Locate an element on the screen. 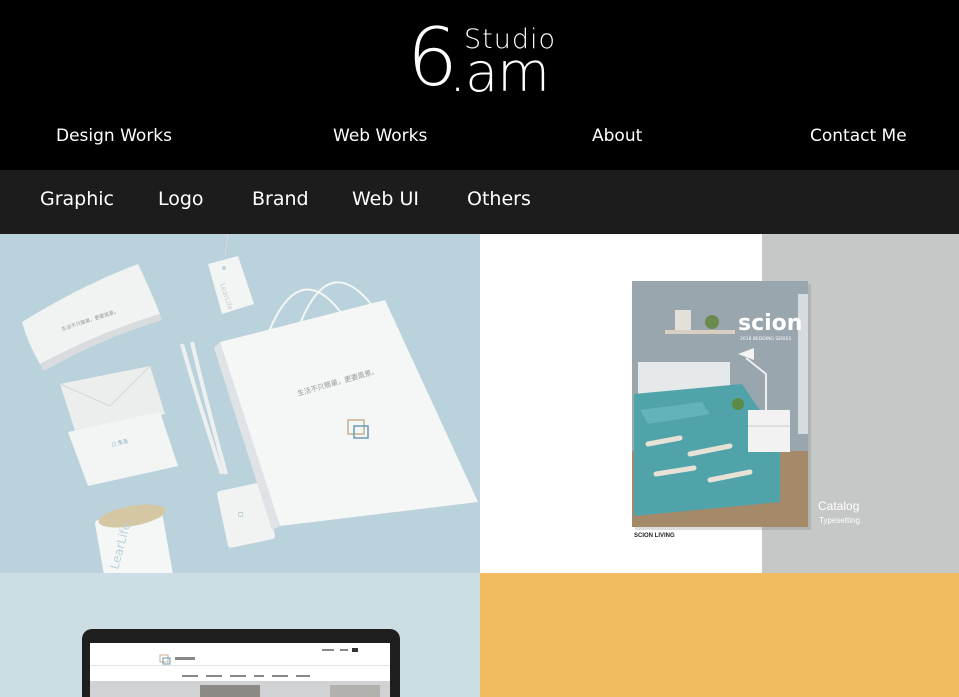  envelope: ▢ 生活 is located at coordinates (118, 425).